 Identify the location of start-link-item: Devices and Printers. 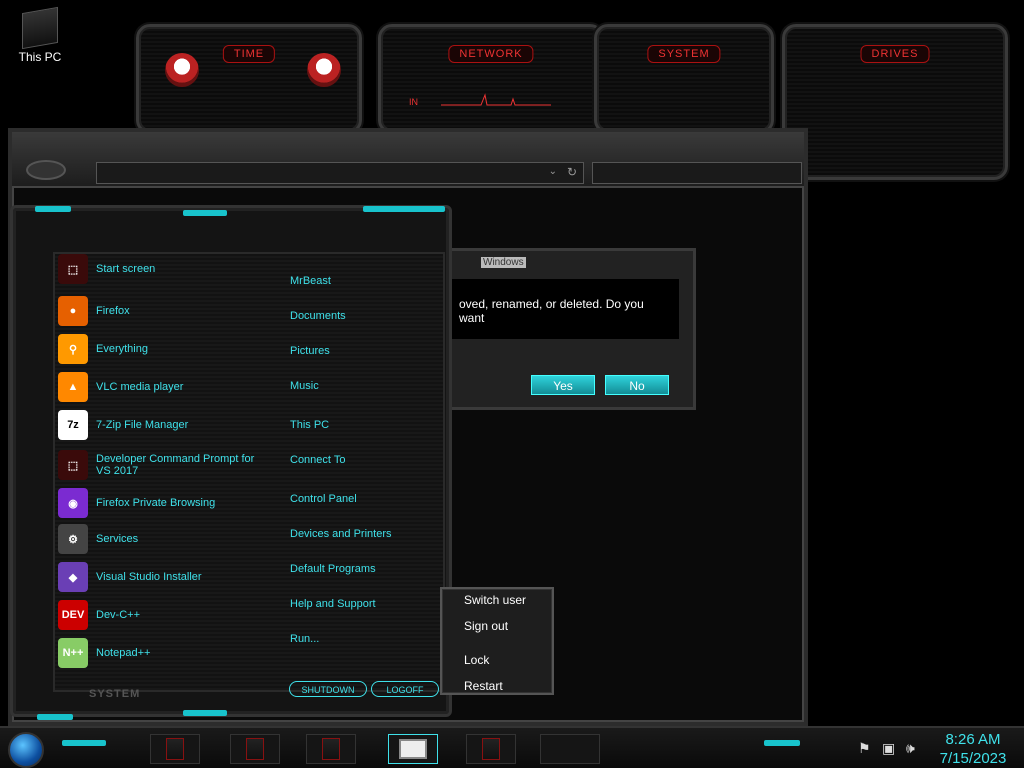
(341, 534).